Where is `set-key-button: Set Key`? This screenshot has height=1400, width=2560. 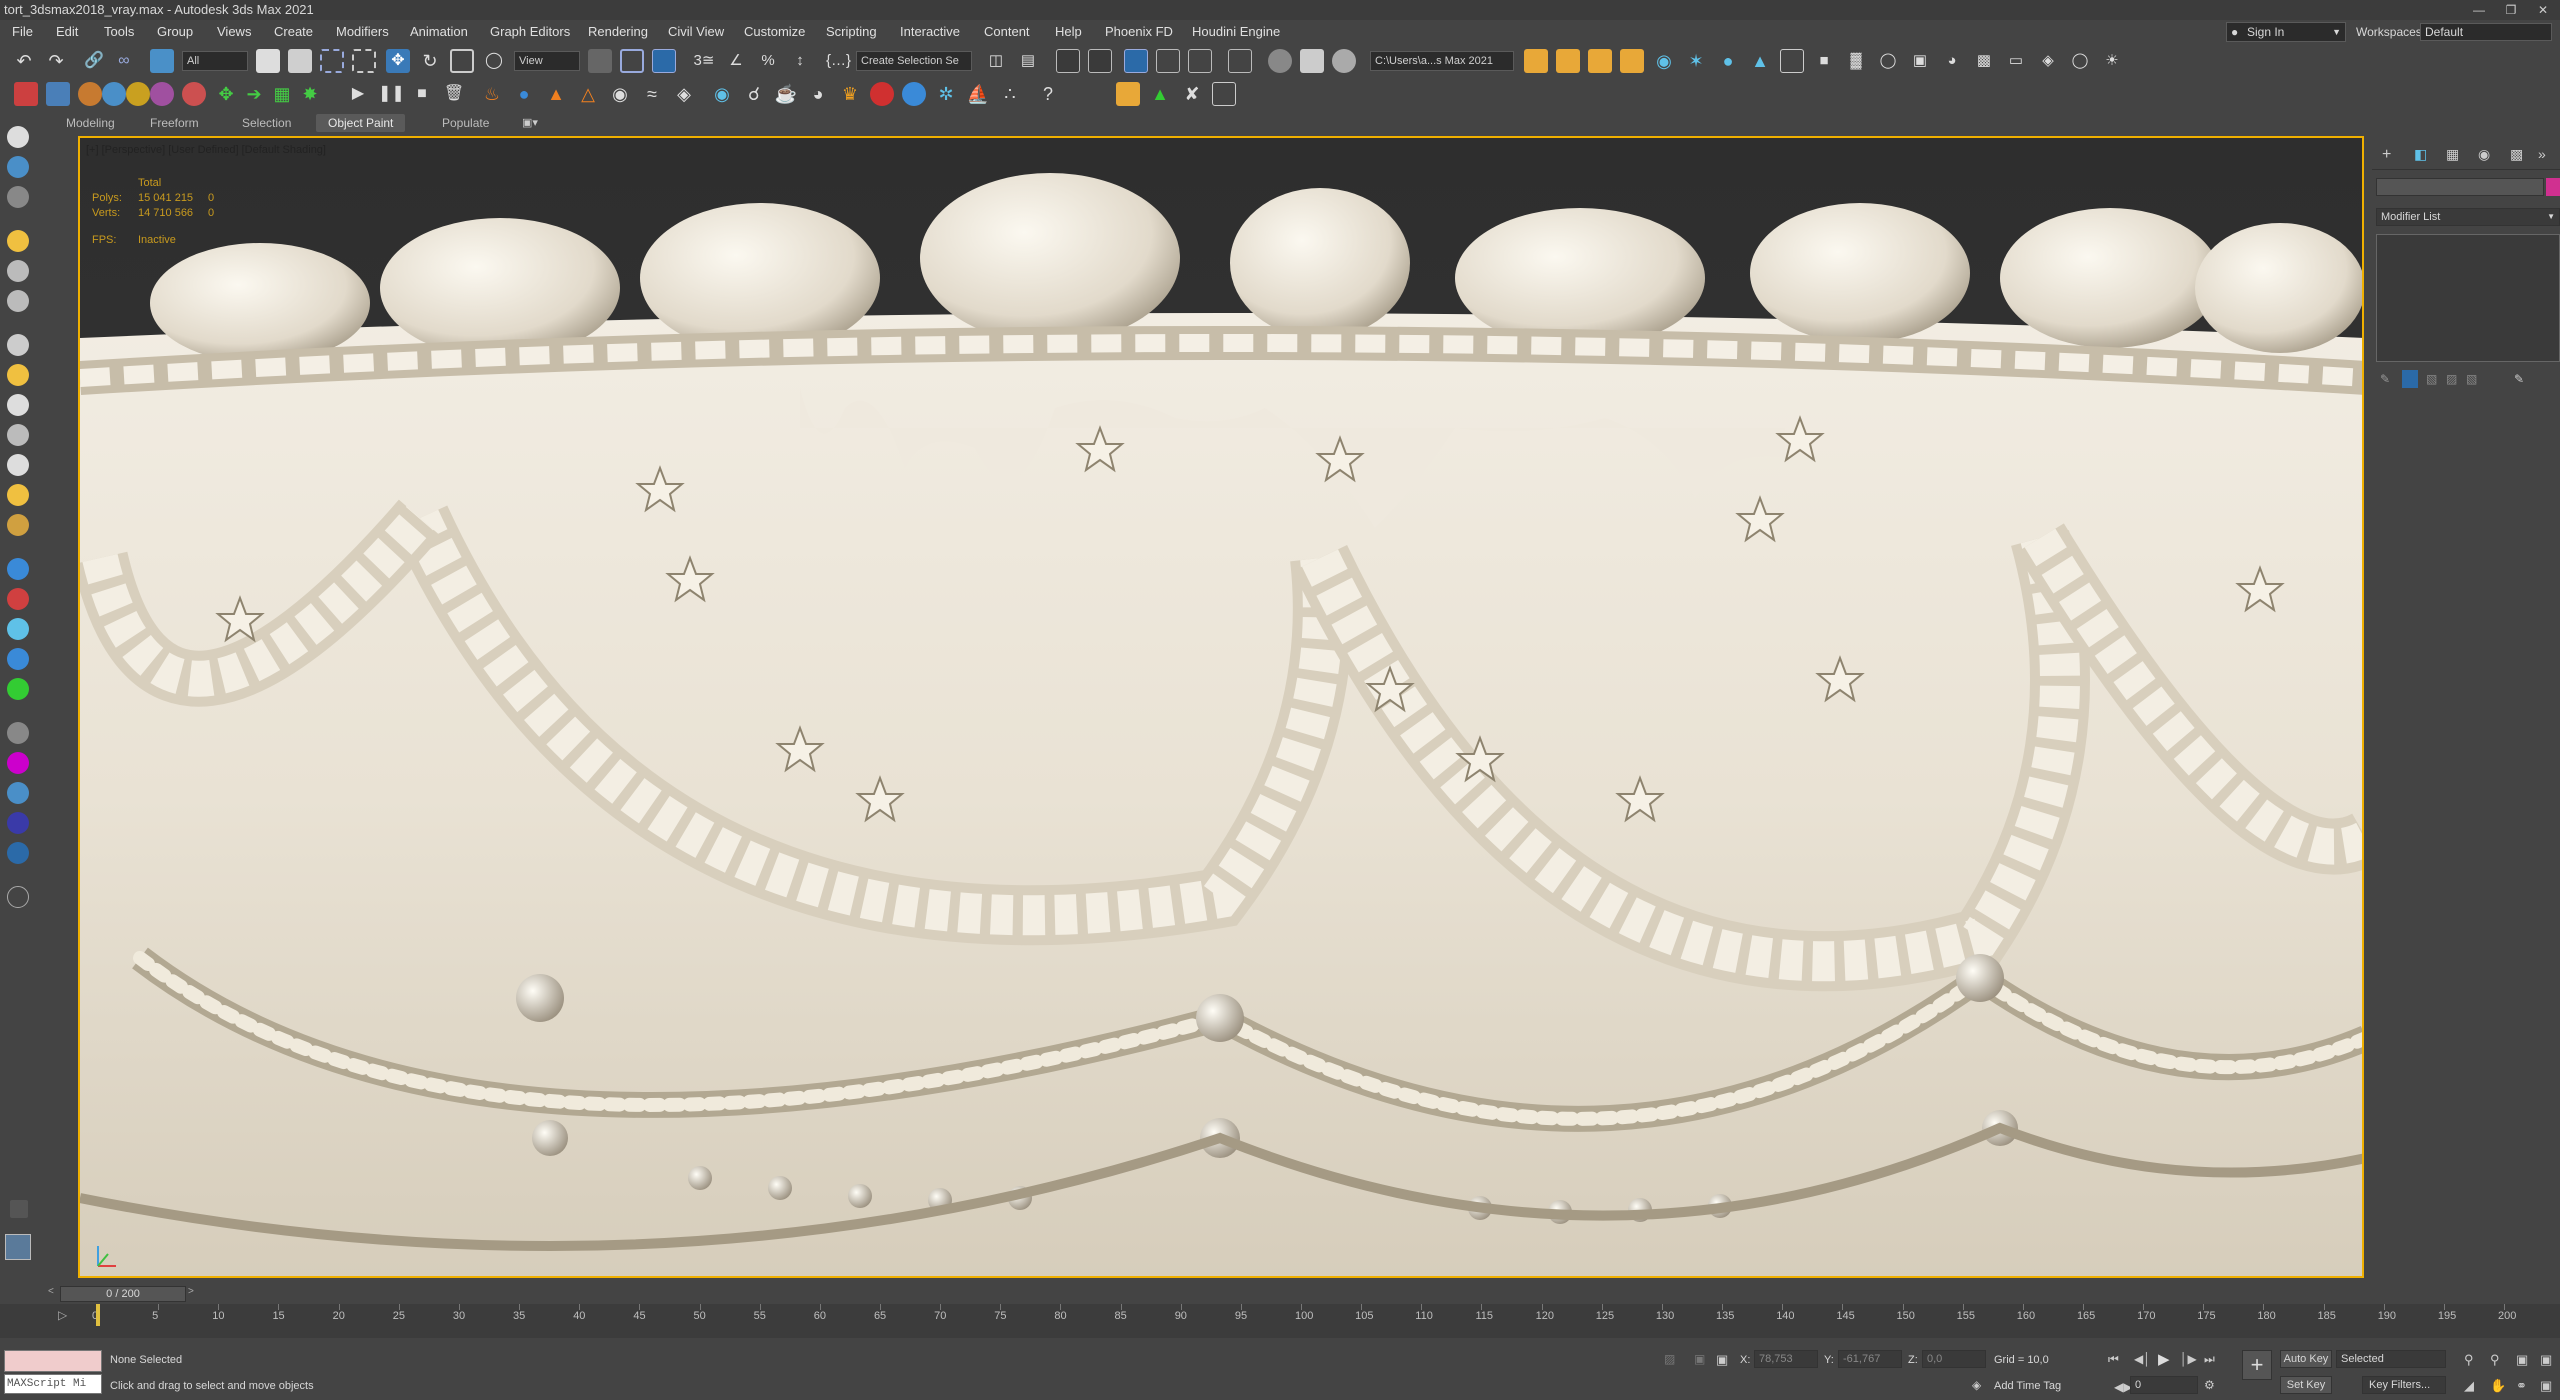 set-key-button: Set Key is located at coordinates (2306, 1385).